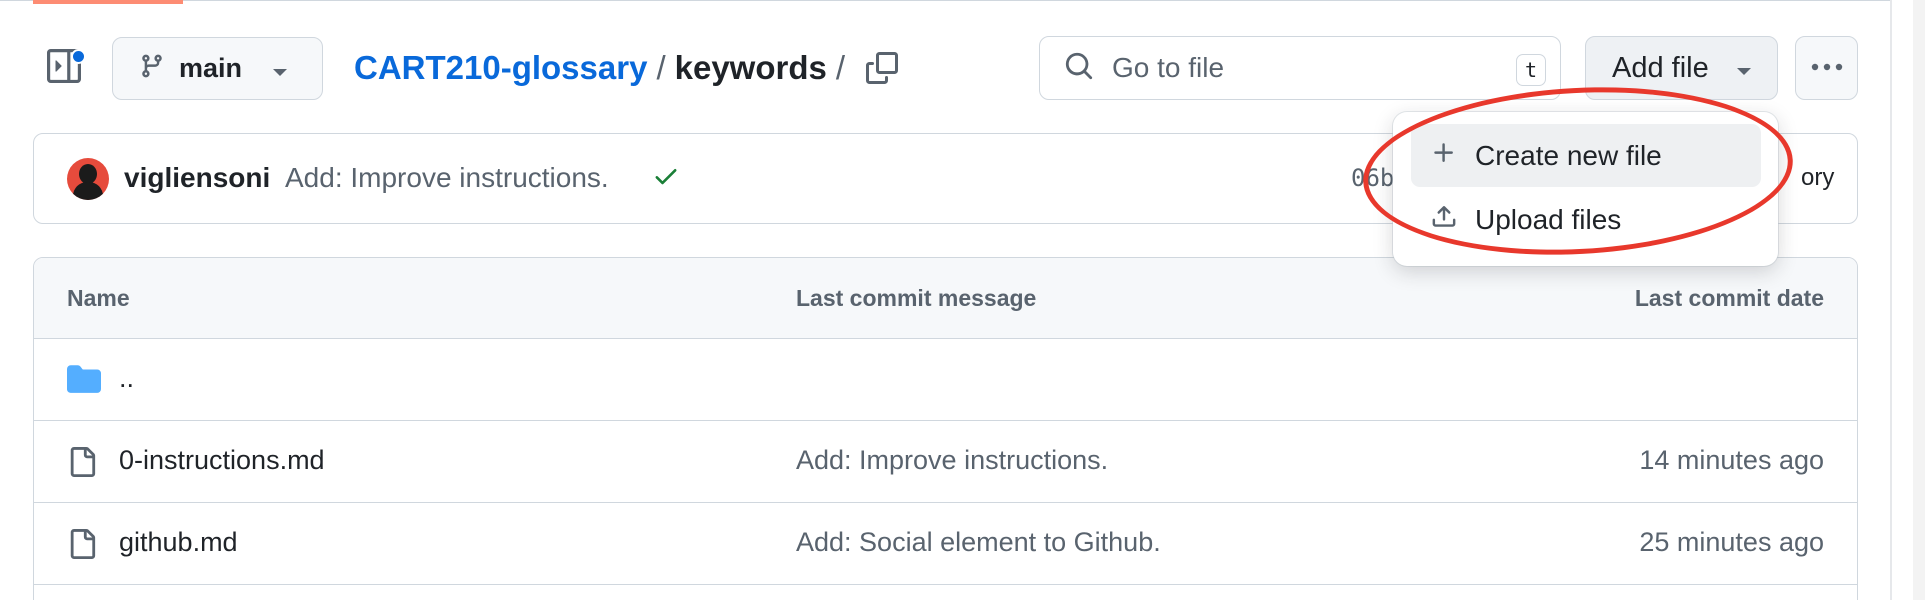 This screenshot has width=1925, height=600. Describe the element at coordinates (98, 298) in the screenshot. I see `column-header-name: Name` at that location.